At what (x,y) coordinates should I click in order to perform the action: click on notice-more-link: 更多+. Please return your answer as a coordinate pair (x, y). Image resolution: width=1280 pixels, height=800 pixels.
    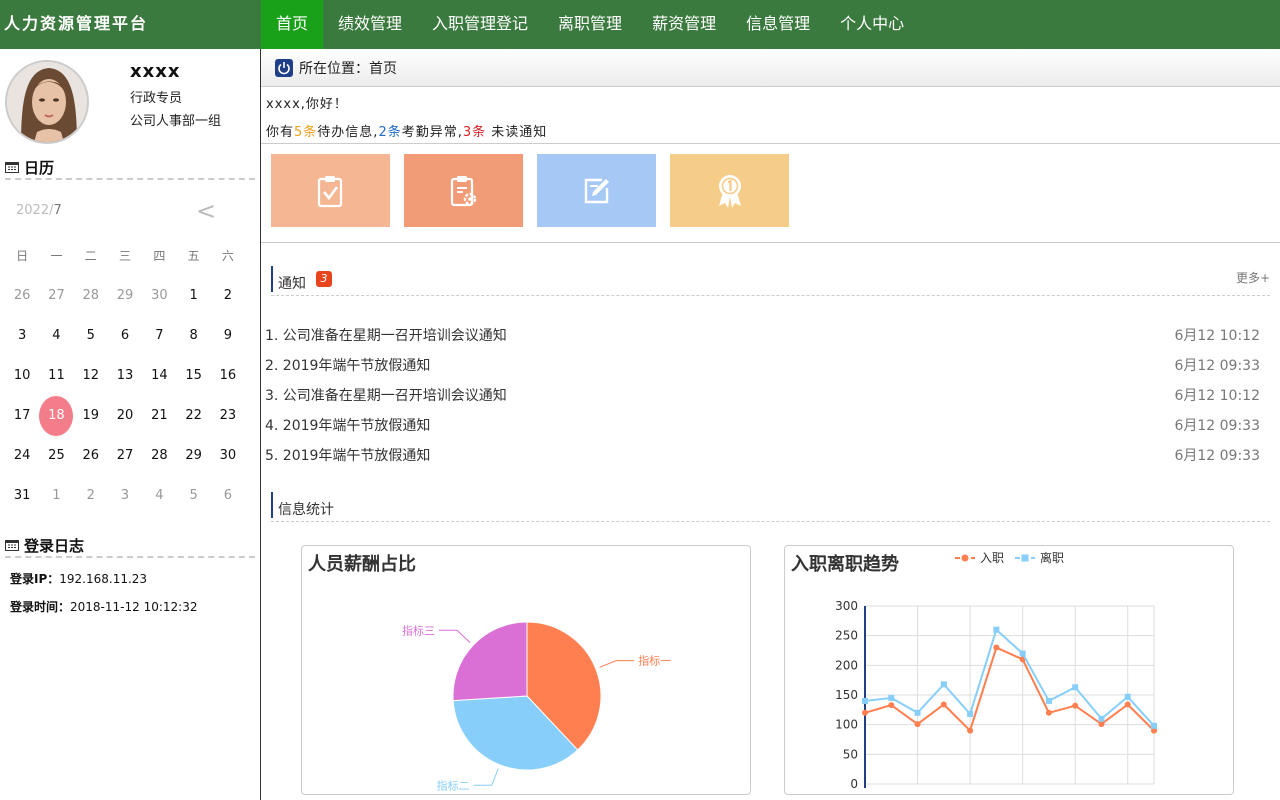
    Looking at the image, I should click on (1253, 277).